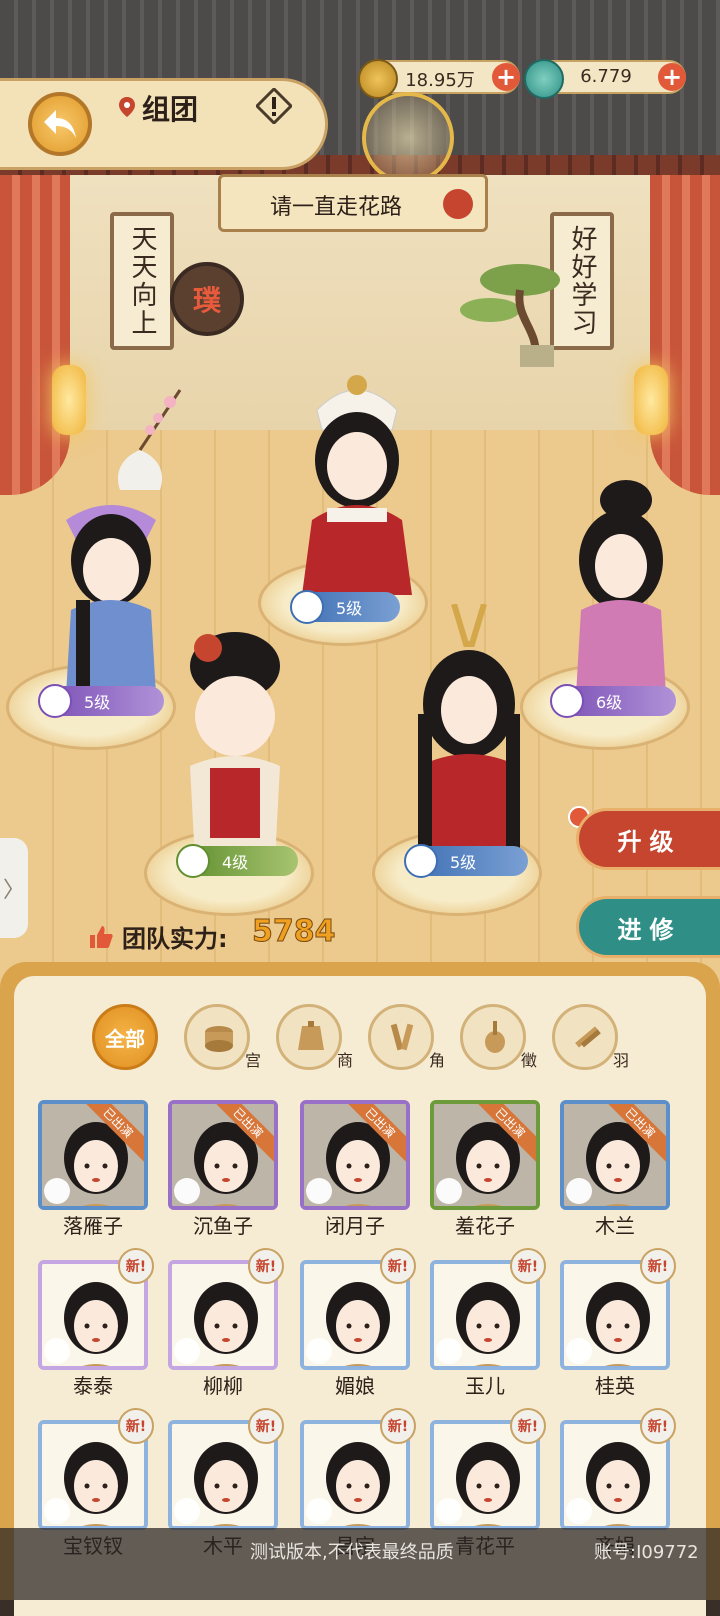 The image size is (720, 1616). What do you see at coordinates (672, 77) in the screenshot?
I see `add-jade-button: +` at bounding box center [672, 77].